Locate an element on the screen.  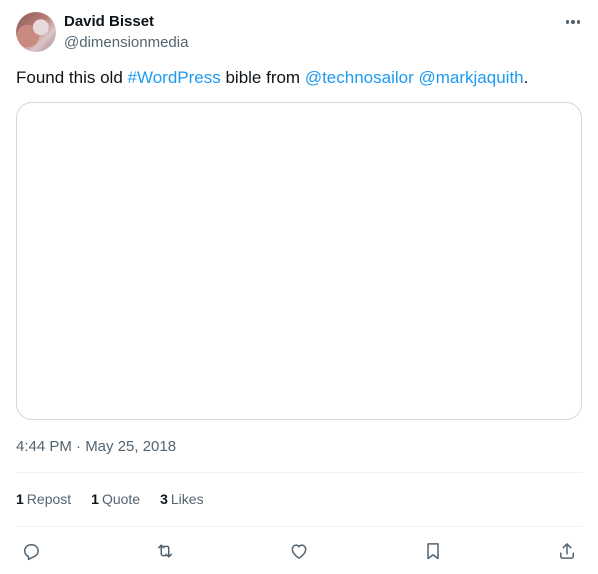
engagement-stats: 1 Repost 1 Quote 3 Likes is located at coordinates (120, 499).